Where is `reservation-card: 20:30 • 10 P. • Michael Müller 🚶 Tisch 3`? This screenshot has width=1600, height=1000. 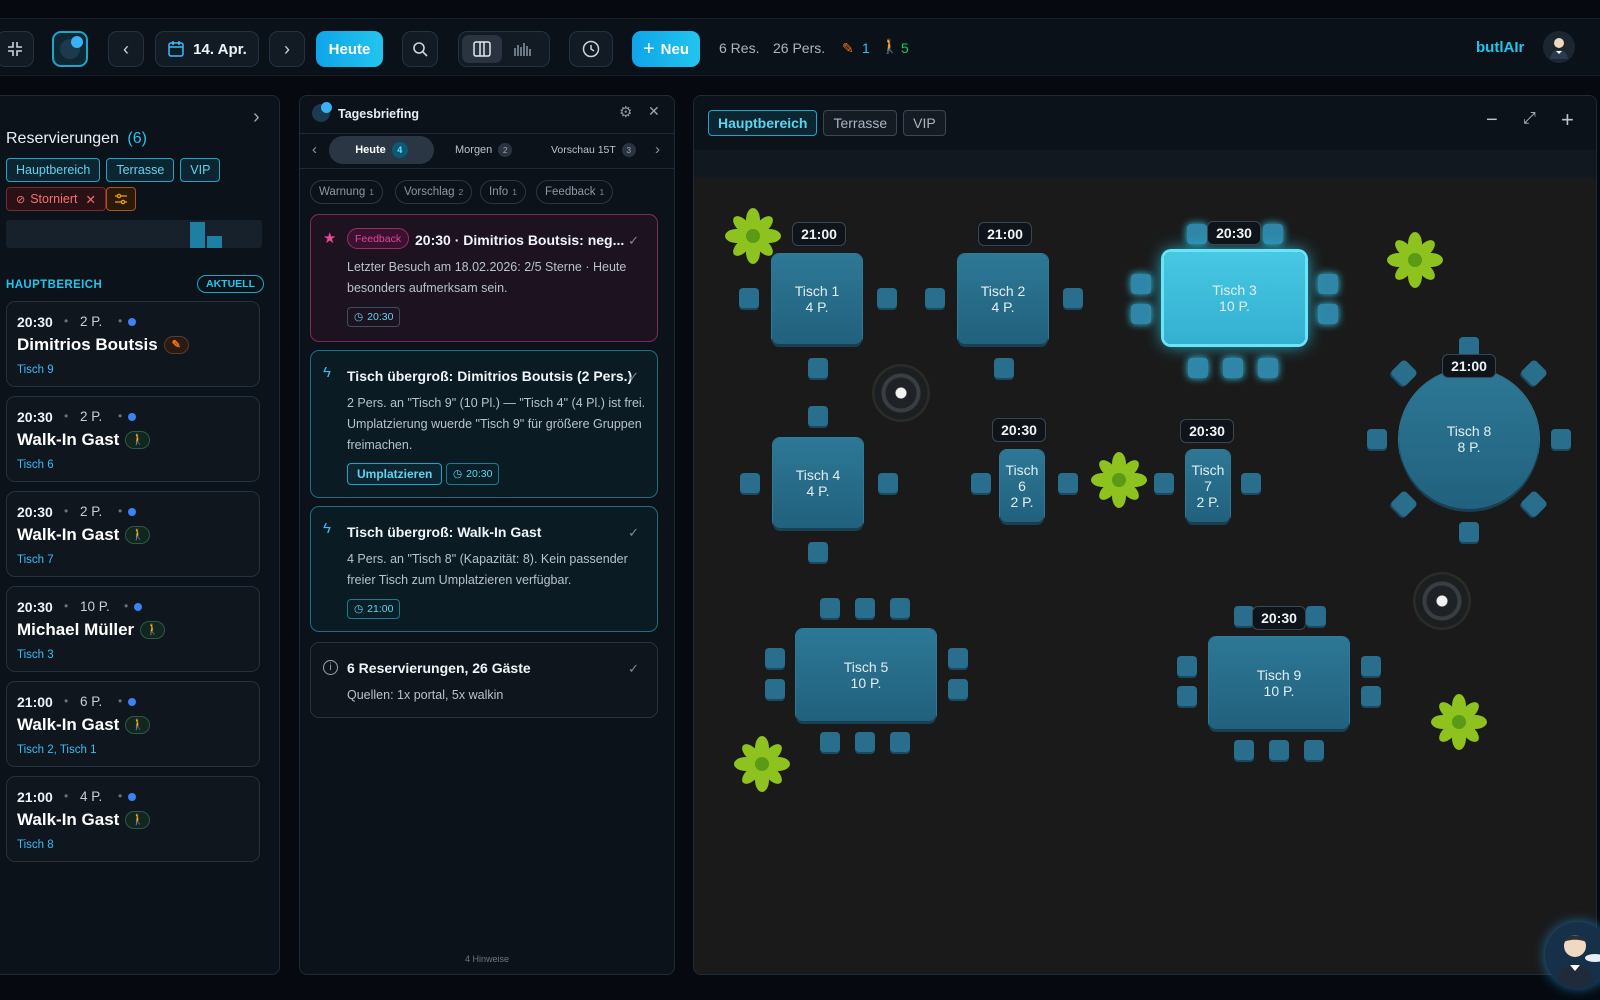 reservation-card: 20:30 • 10 P. • Michael Müller 🚶 Tisch 3 is located at coordinates (133, 629).